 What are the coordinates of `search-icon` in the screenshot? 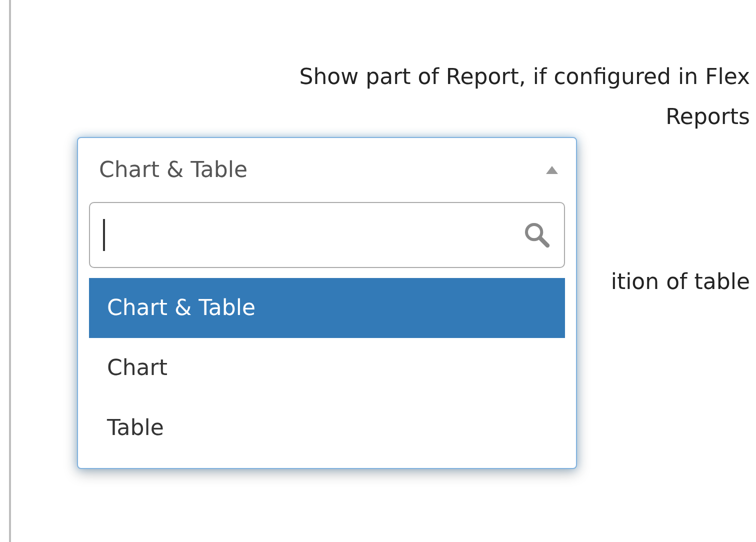 It's located at (537, 235).